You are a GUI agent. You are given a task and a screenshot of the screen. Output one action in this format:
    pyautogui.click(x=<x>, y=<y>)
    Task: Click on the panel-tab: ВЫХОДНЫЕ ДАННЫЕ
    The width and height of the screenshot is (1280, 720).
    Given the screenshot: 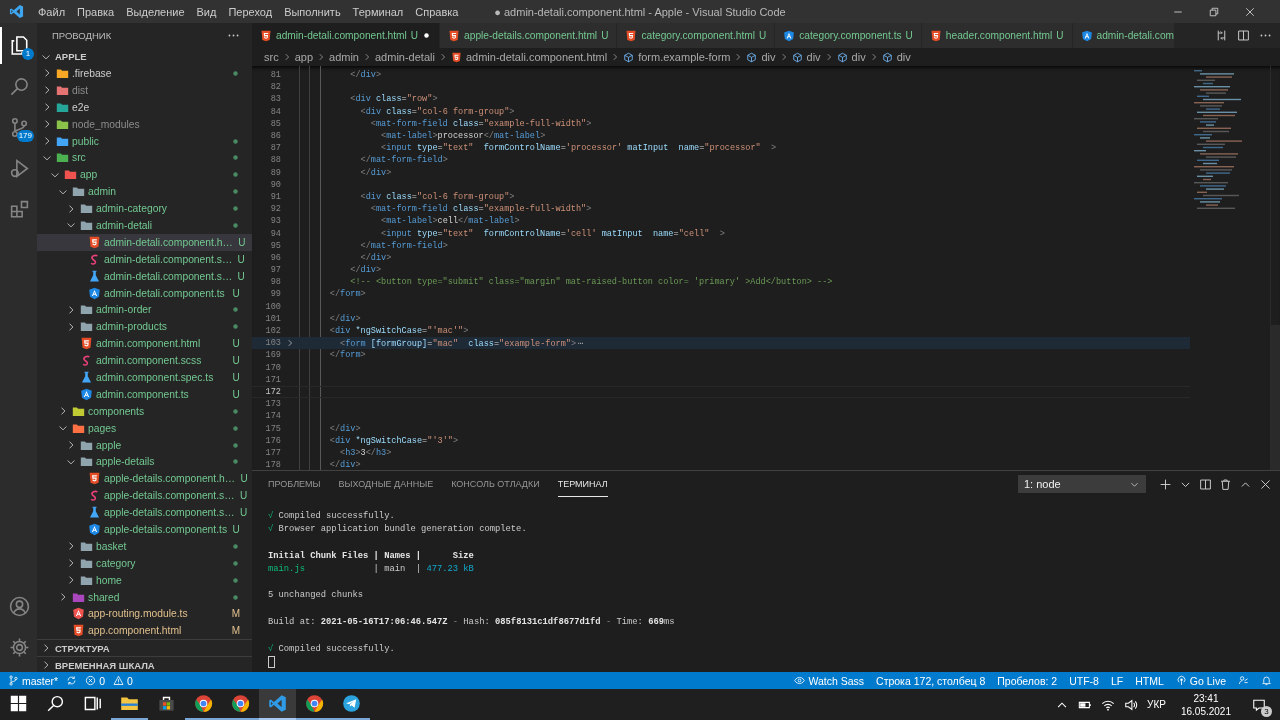 What is the action you would take?
    pyautogui.click(x=386, y=484)
    